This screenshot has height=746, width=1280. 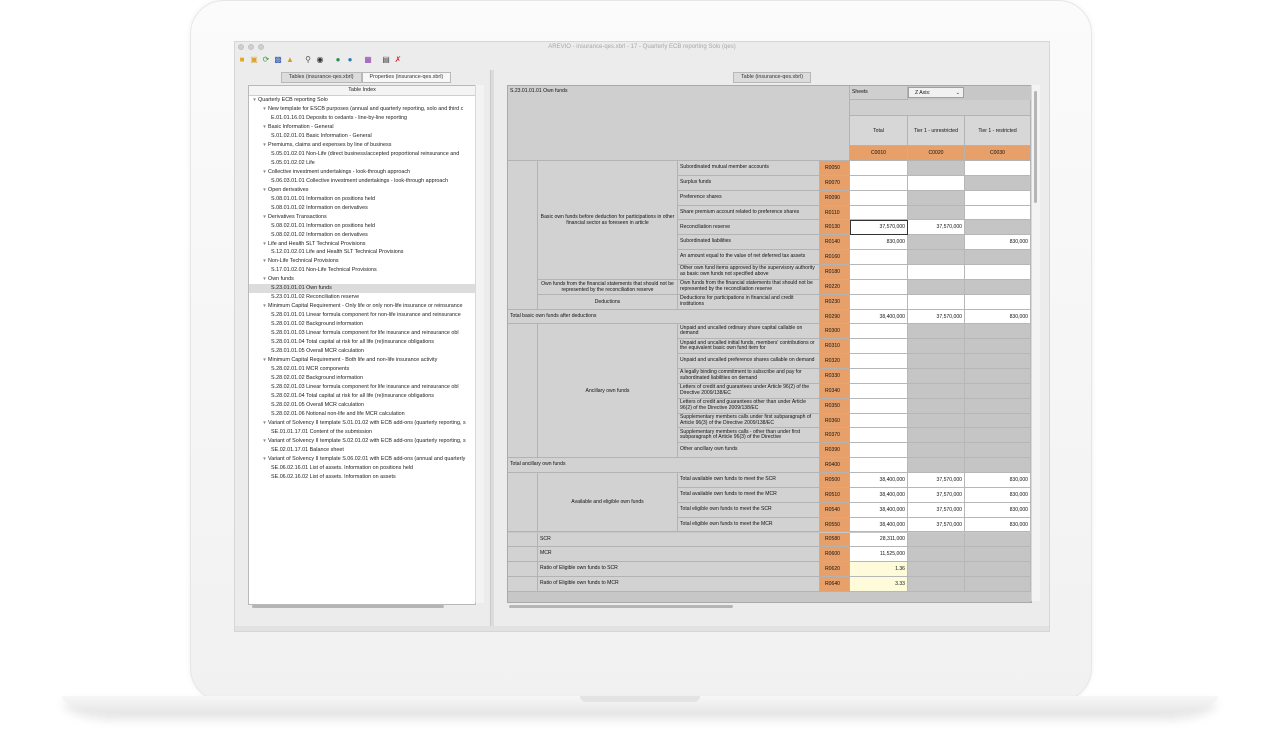 What do you see at coordinates (362, 217) in the screenshot?
I see `tree-item-group: ▼Derivatives Transactions` at bounding box center [362, 217].